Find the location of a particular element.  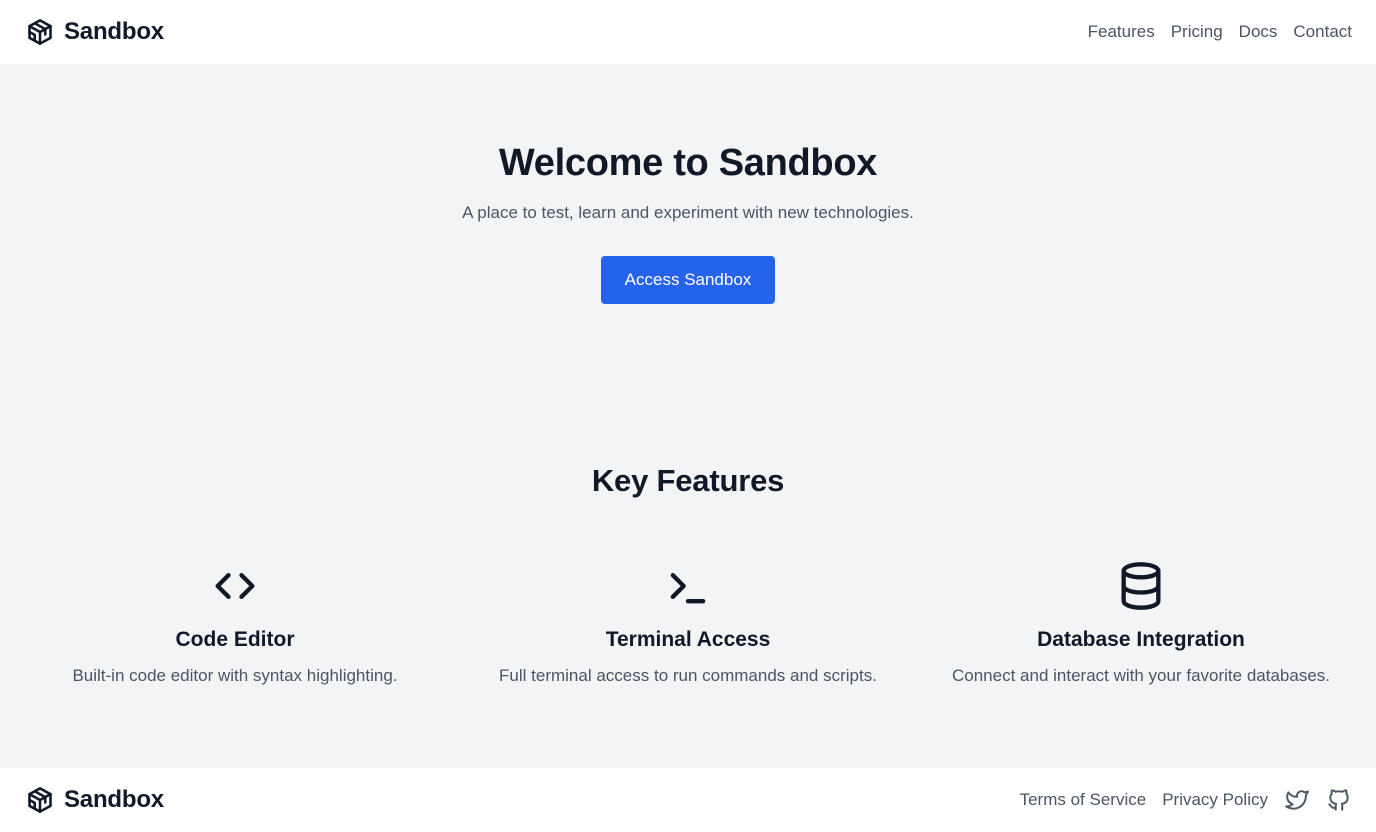

terms-of-service-link: Terms of Service is located at coordinates (1083, 800).